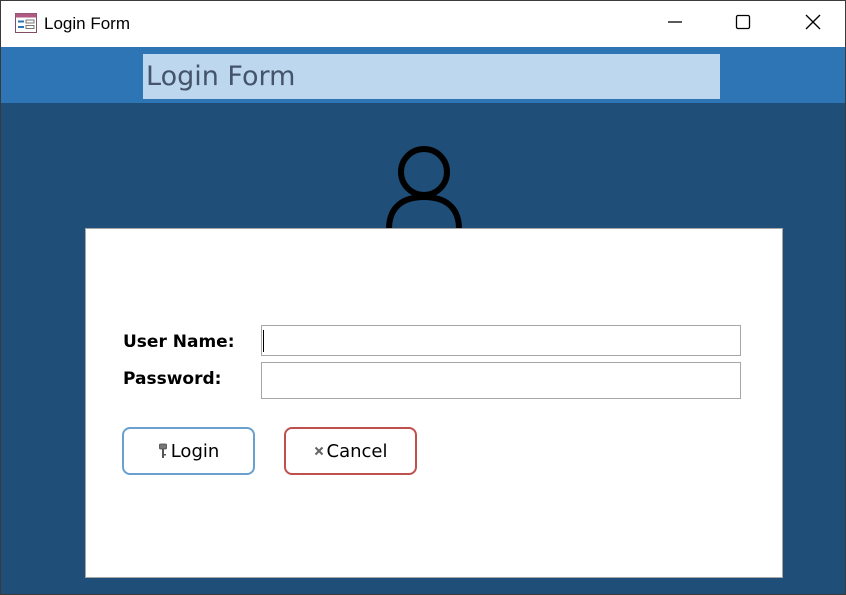  What do you see at coordinates (357, 451) in the screenshot?
I see `cancel-button-label: Cancel` at bounding box center [357, 451].